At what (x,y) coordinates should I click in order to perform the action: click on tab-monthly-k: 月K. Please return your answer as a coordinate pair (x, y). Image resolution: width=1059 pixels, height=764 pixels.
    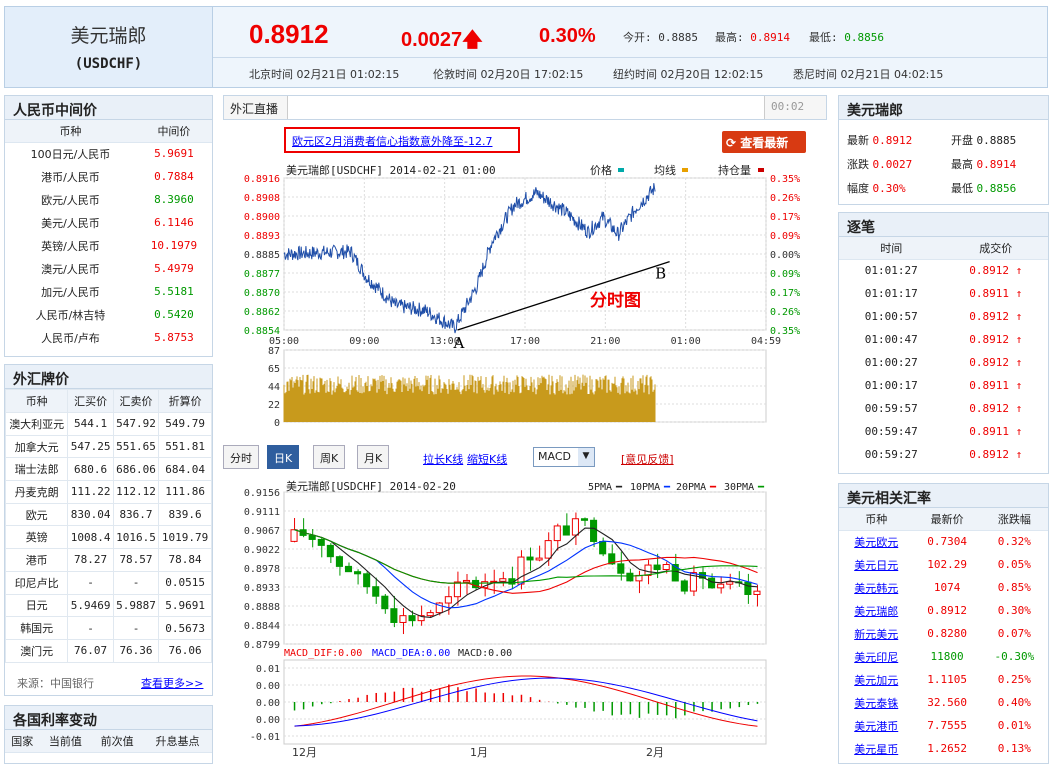
    Looking at the image, I should click on (373, 457).